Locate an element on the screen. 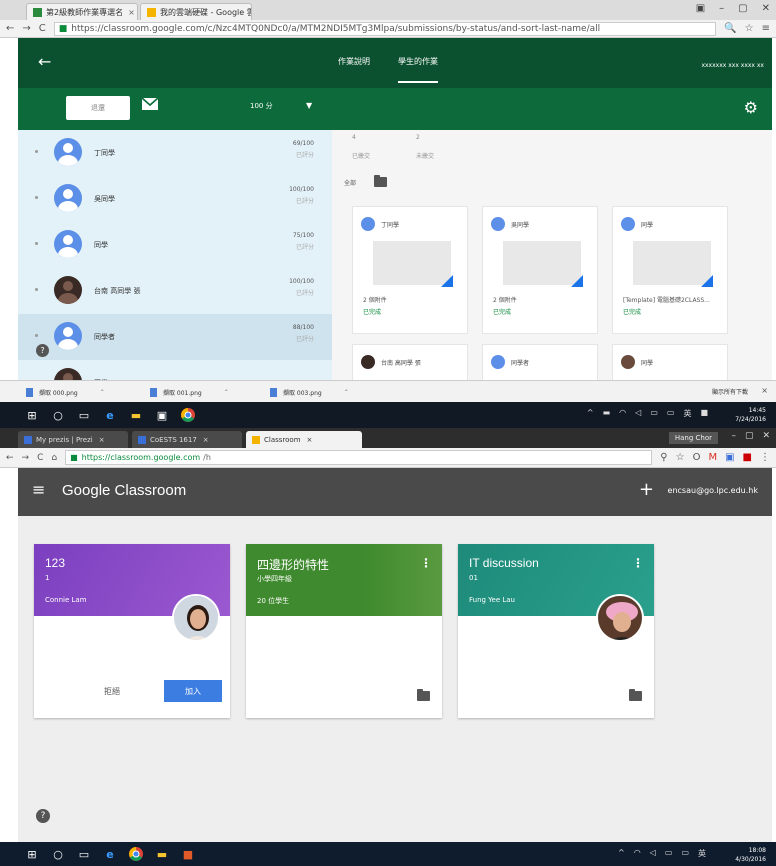 The width and height of the screenshot is (776, 866). network-icon: ◠ is located at coordinates (637, 853).